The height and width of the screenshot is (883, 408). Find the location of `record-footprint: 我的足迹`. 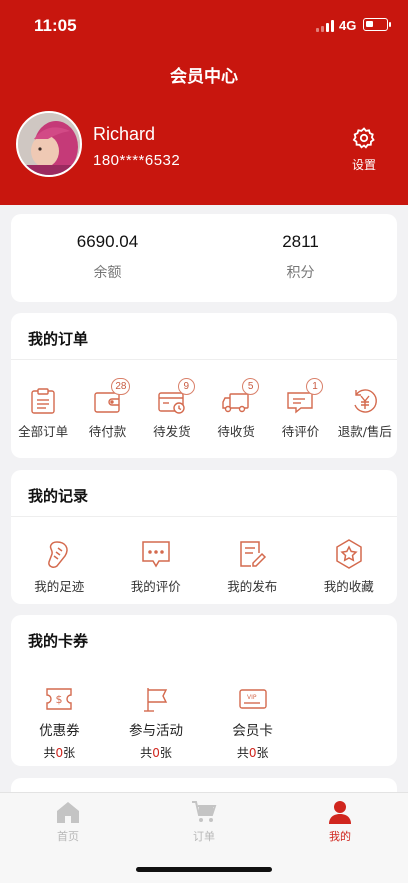

record-footprint: 我的足迹 is located at coordinates (59, 566).